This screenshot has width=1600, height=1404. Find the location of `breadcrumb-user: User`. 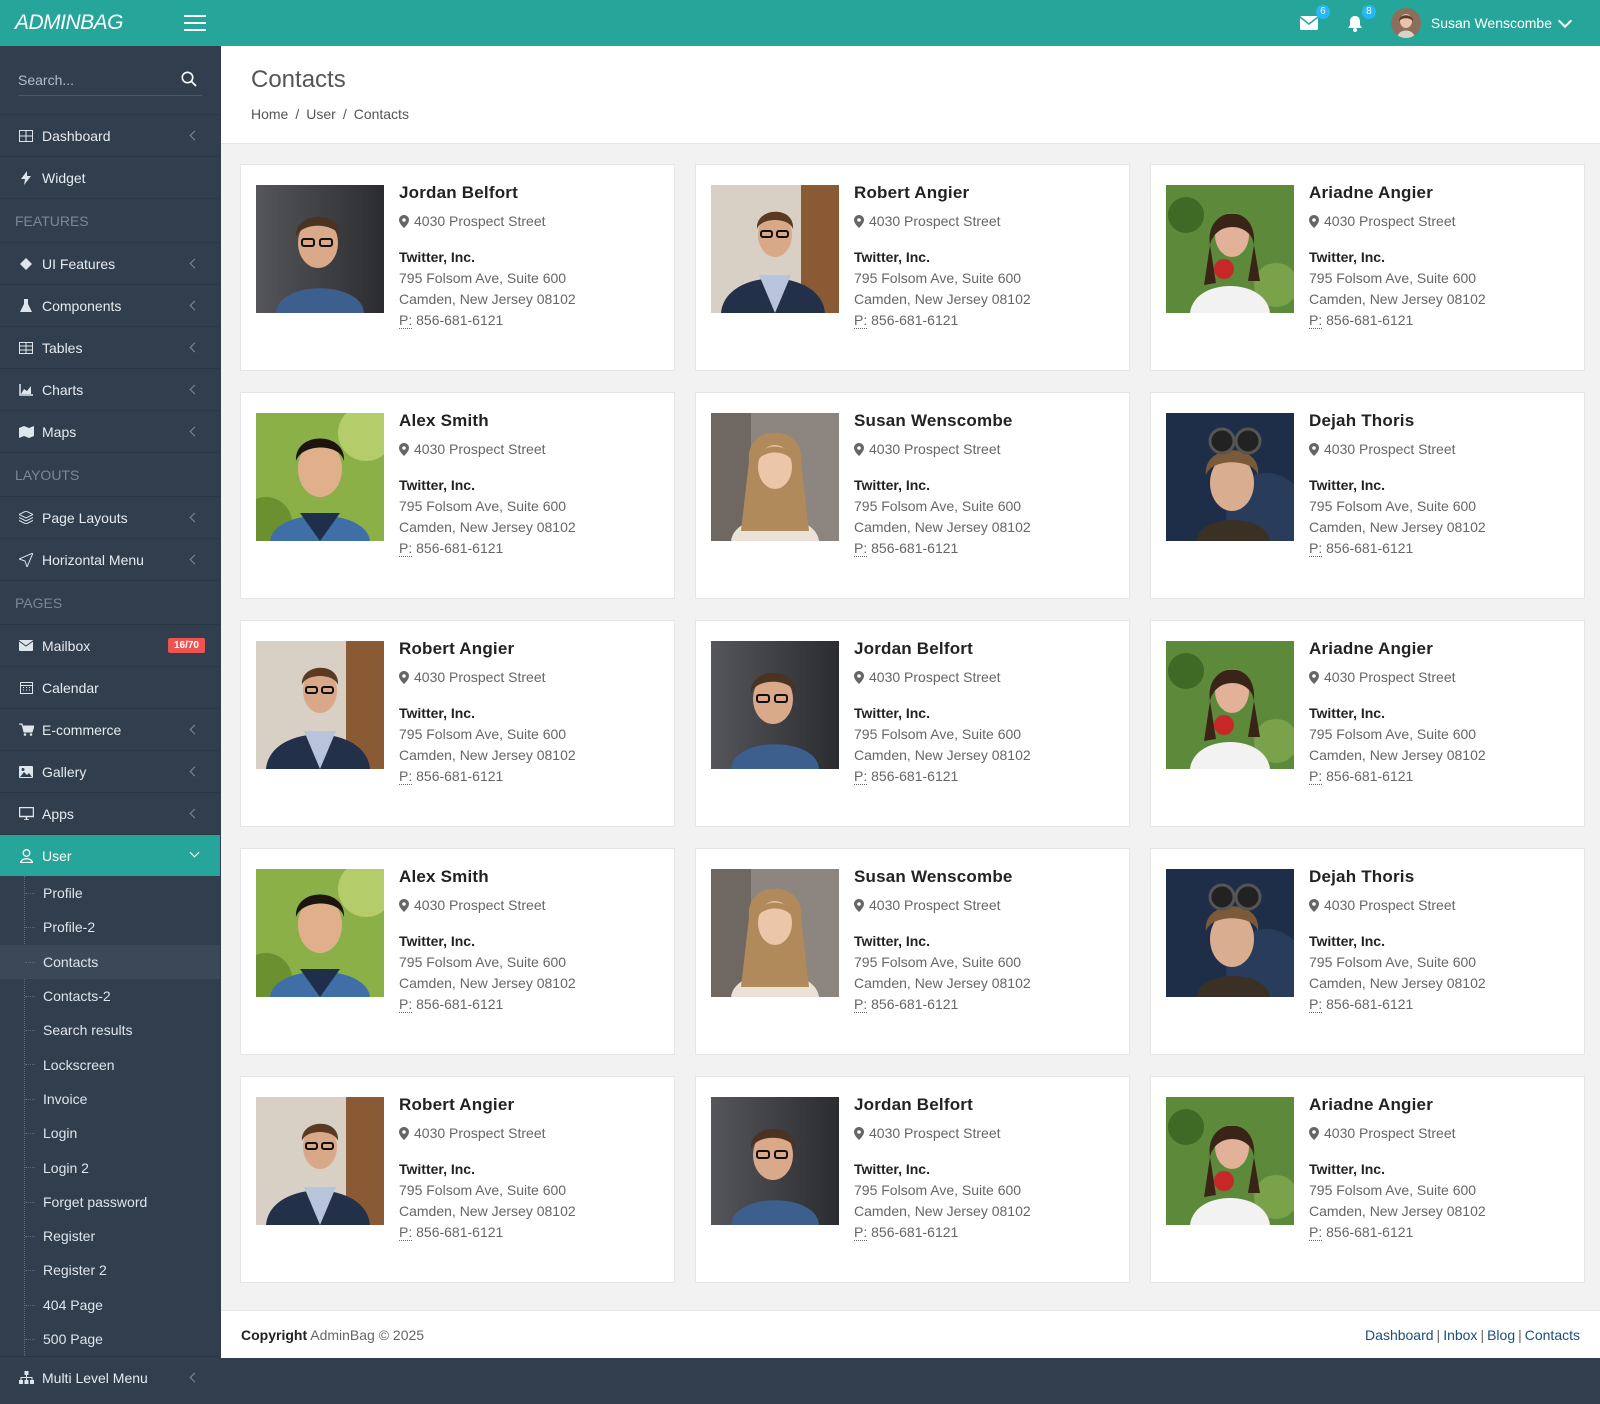

breadcrumb-user: User is located at coordinates (321, 114).